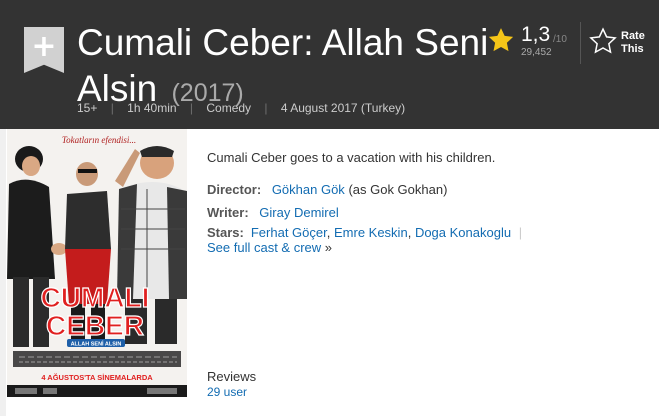 This screenshot has width=659, height=416. What do you see at coordinates (289, 232) in the screenshot?
I see `star-link: Ferhat Göçer` at bounding box center [289, 232].